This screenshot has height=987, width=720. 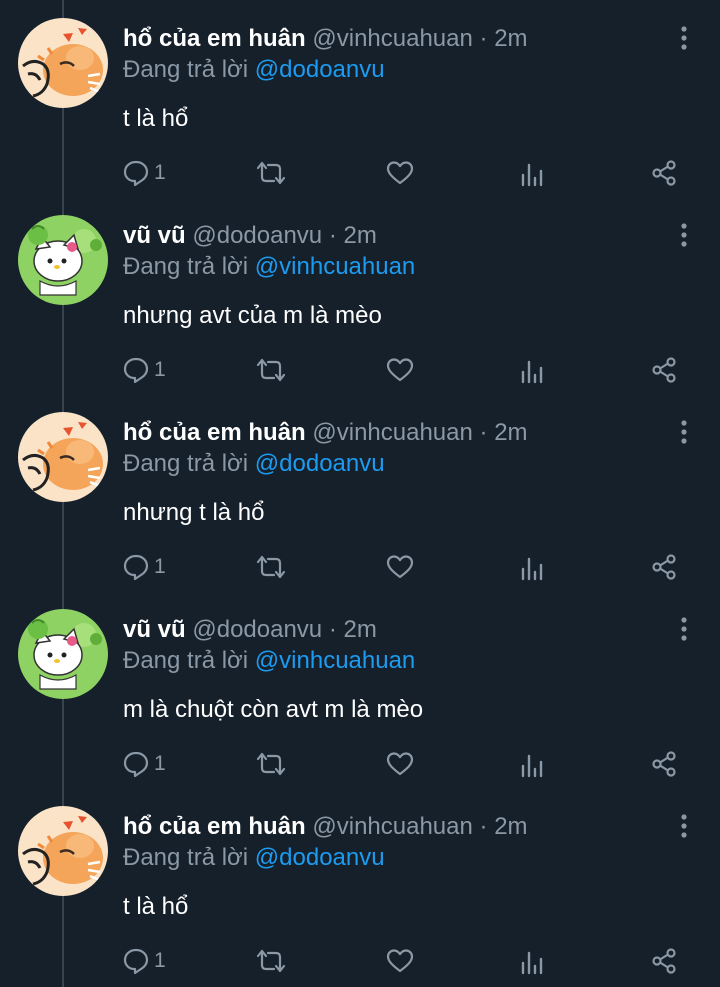 What do you see at coordinates (156, 906) in the screenshot?
I see `tweet-text: t là hổ` at bounding box center [156, 906].